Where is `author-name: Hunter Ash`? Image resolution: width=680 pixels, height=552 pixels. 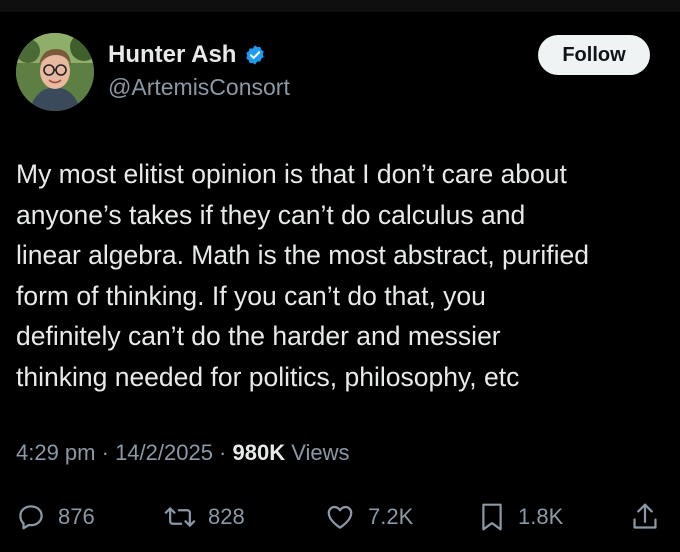
author-name: Hunter Ash is located at coordinates (172, 55).